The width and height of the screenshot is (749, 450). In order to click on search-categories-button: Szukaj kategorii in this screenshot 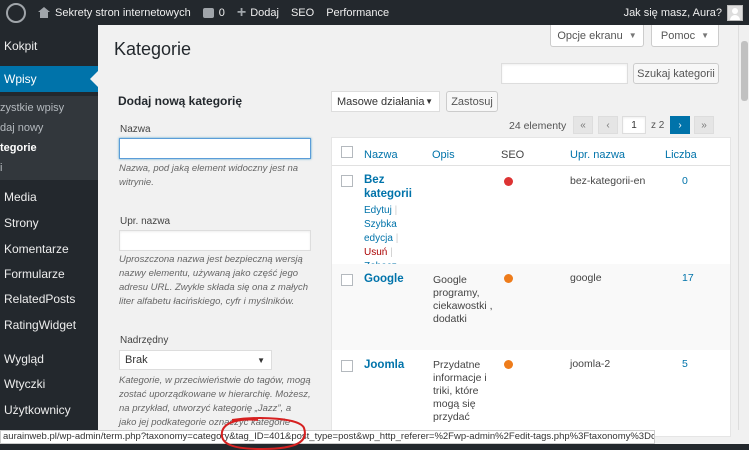, I will do `click(676, 73)`.